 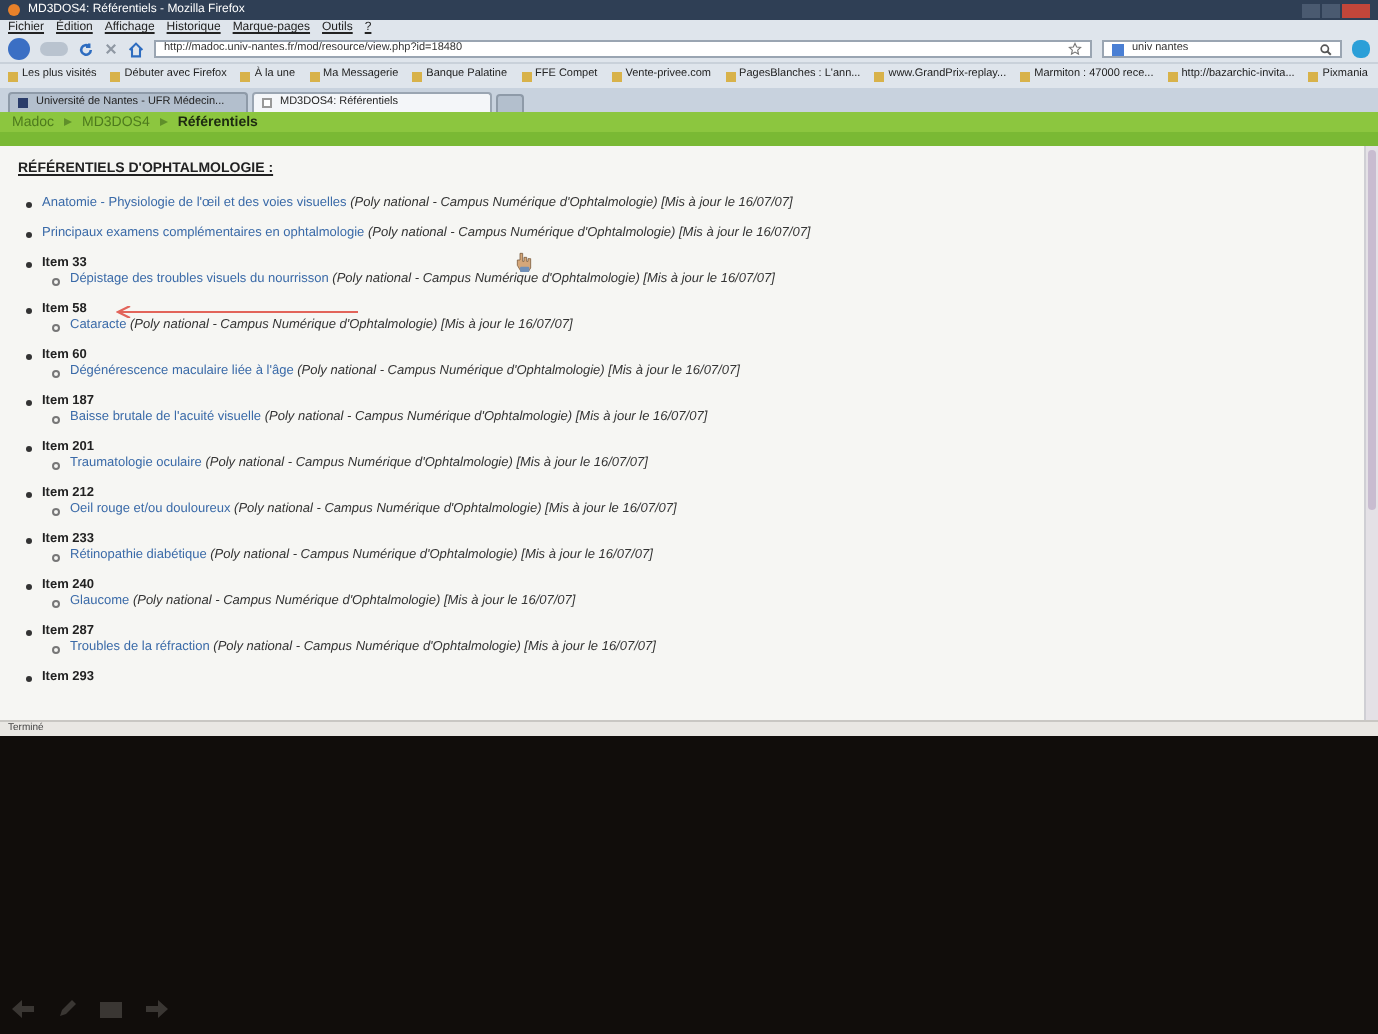 What do you see at coordinates (157, 1009) in the screenshot?
I see `right-arrow-icon` at bounding box center [157, 1009].